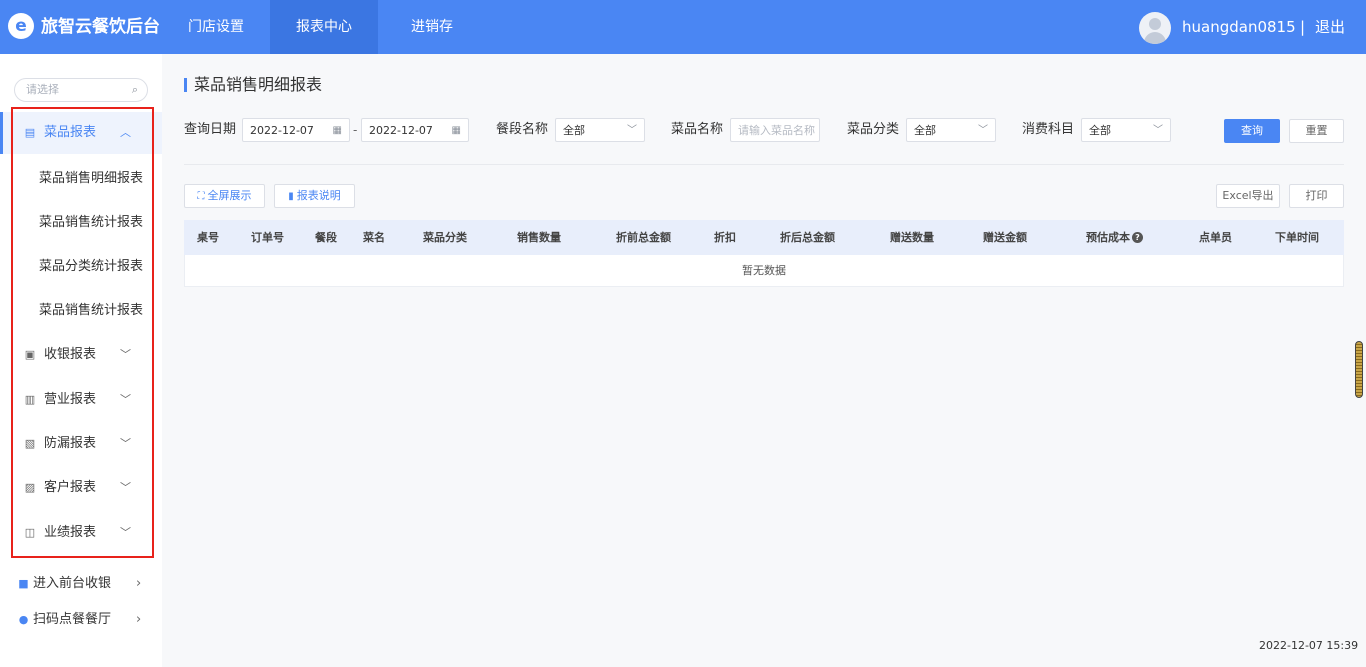 The width and height of the screenshot is (1366, 667). I want to click on report-explain-button: ▮ 报表说明, so click(314, 196).